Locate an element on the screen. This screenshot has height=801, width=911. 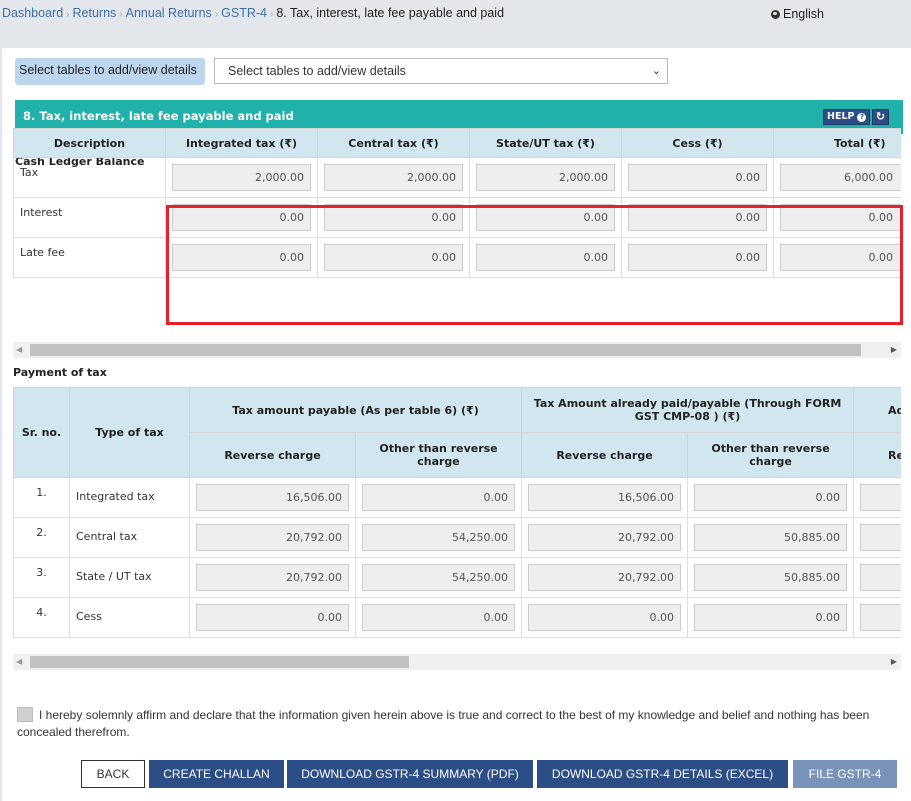
language-label: English is located at coordinates (803, 14).